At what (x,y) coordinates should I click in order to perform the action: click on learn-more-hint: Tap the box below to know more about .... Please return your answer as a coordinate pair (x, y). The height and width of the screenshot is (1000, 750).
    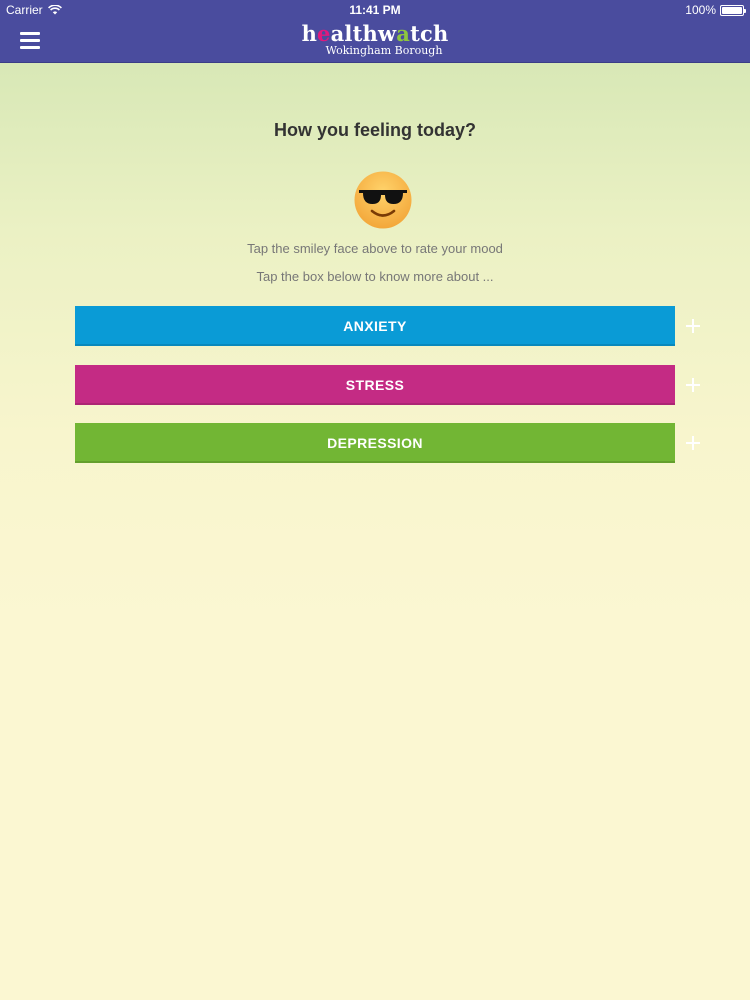
    Looking at the image, I should click on (375, 276).